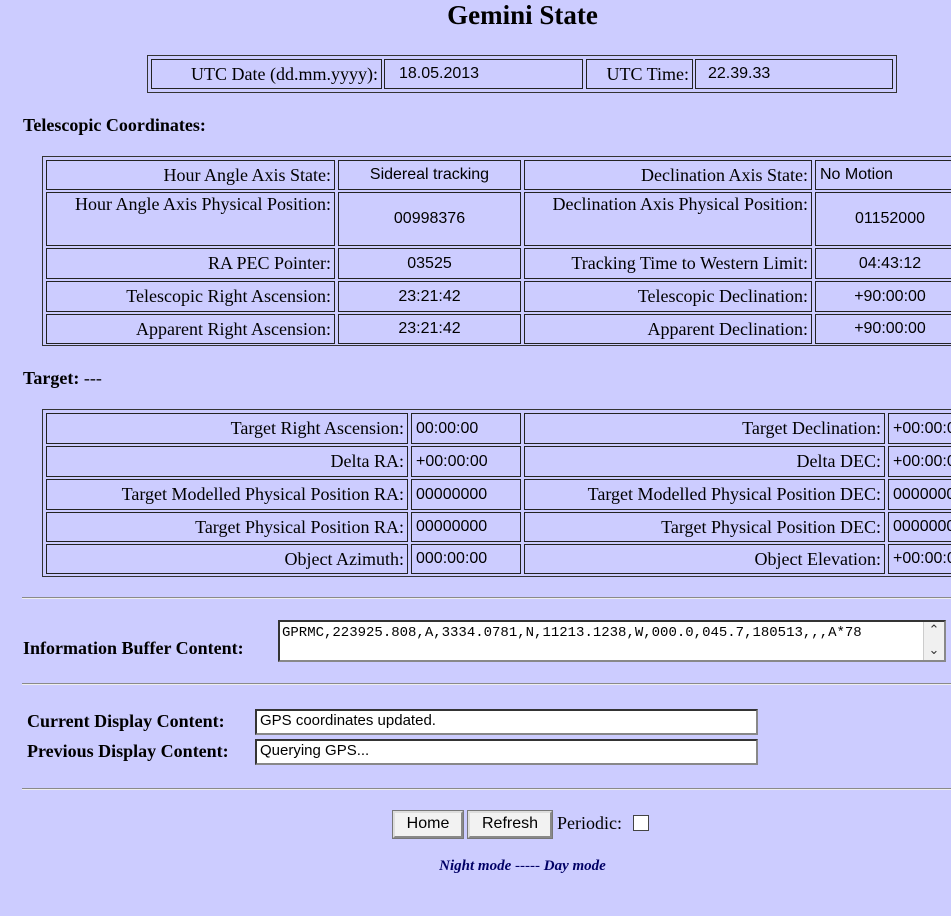  Describe the element at coordinates (668, 175) in the screenshot. I see `telescopic-row-label: Declination Axis State:` at that location.